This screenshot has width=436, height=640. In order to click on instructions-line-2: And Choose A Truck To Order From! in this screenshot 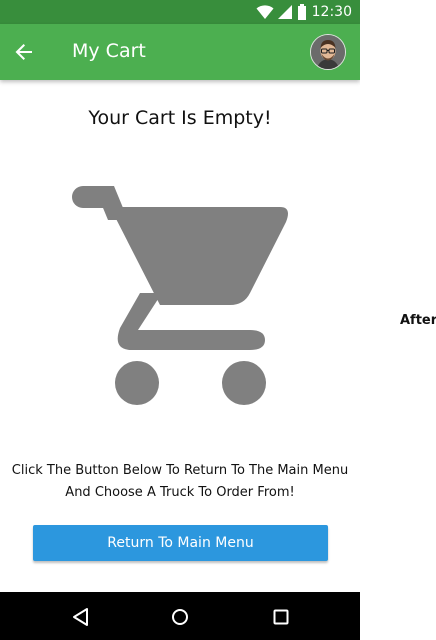, I will do `click(180, 492)`.